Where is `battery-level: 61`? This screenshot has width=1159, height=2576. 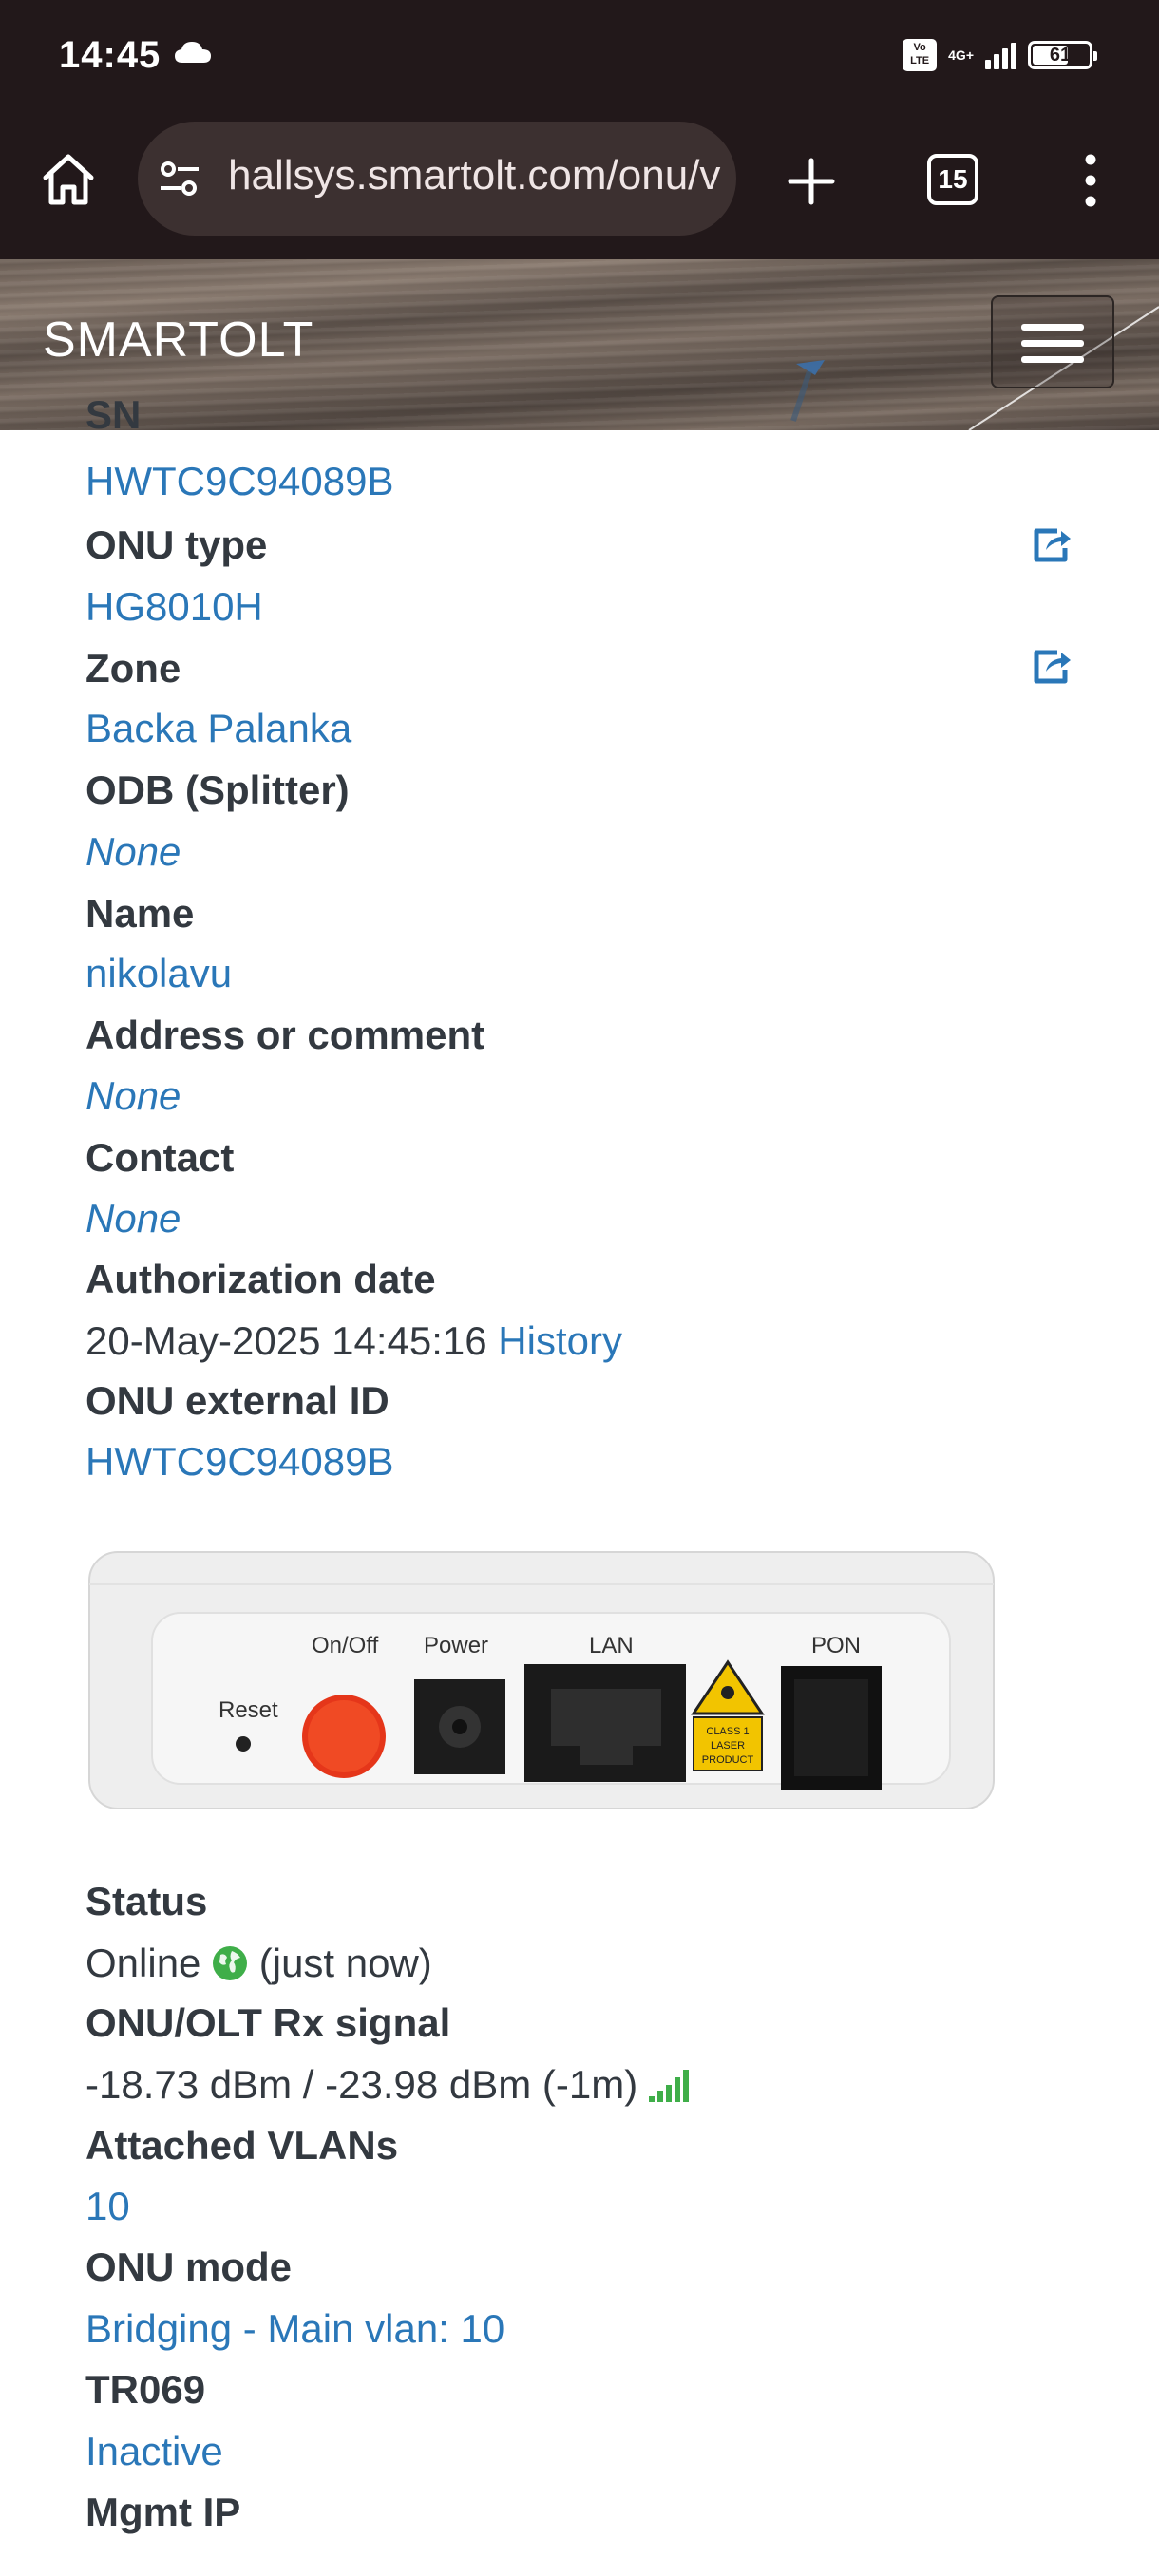
battery-level: 61 is located at coordinates (1060, 55).